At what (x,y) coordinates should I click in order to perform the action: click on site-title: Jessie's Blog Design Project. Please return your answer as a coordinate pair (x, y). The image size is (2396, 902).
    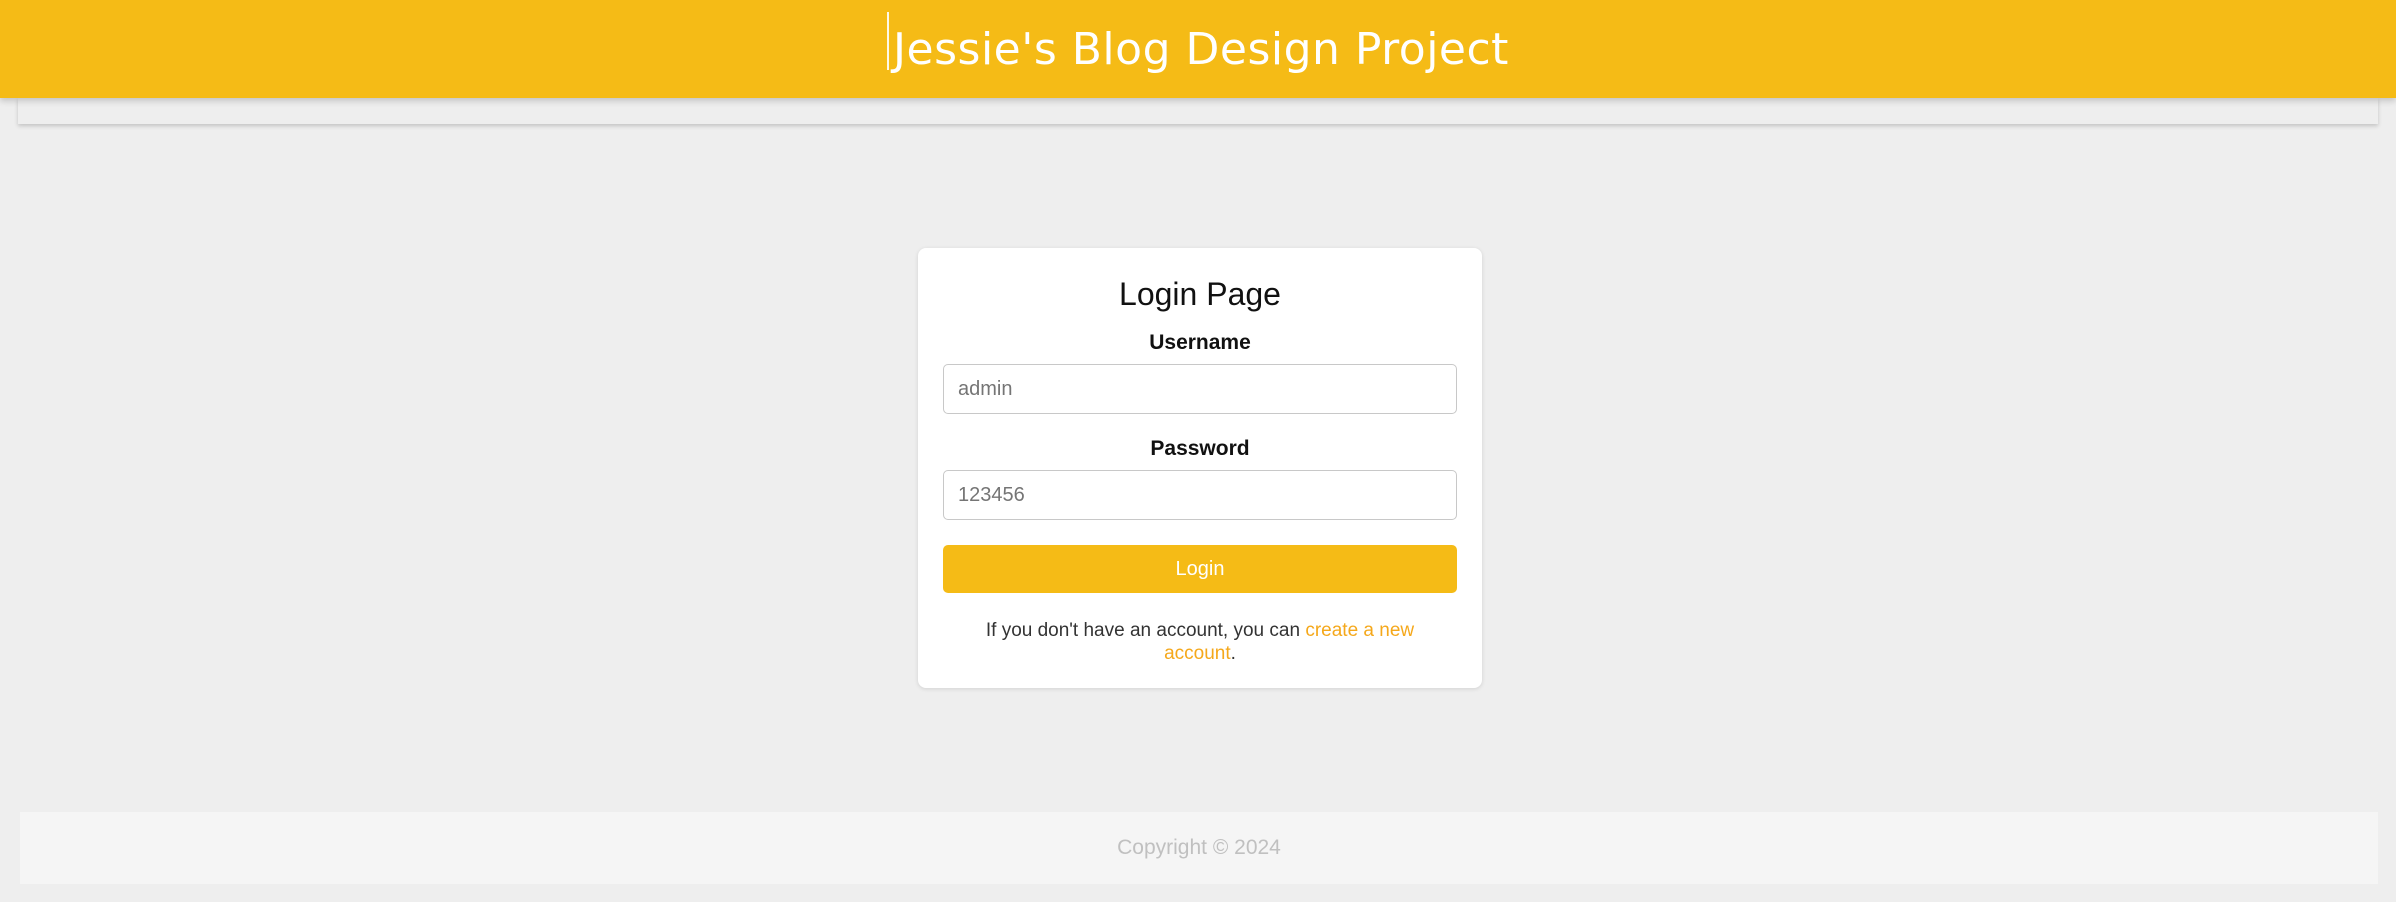
    Looking at the image, I should click on (1198, 43).